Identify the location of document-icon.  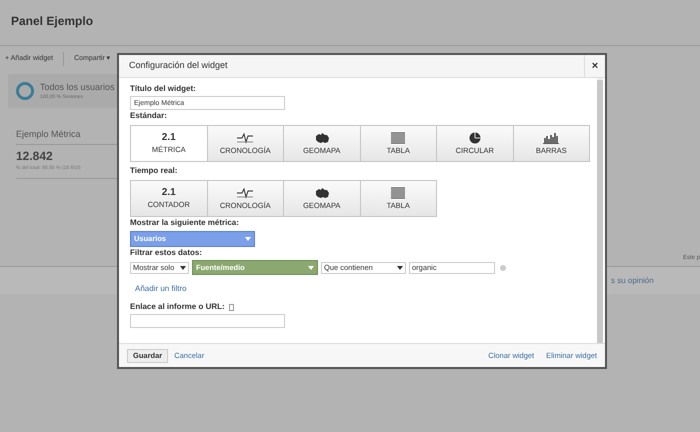
(231, 307).